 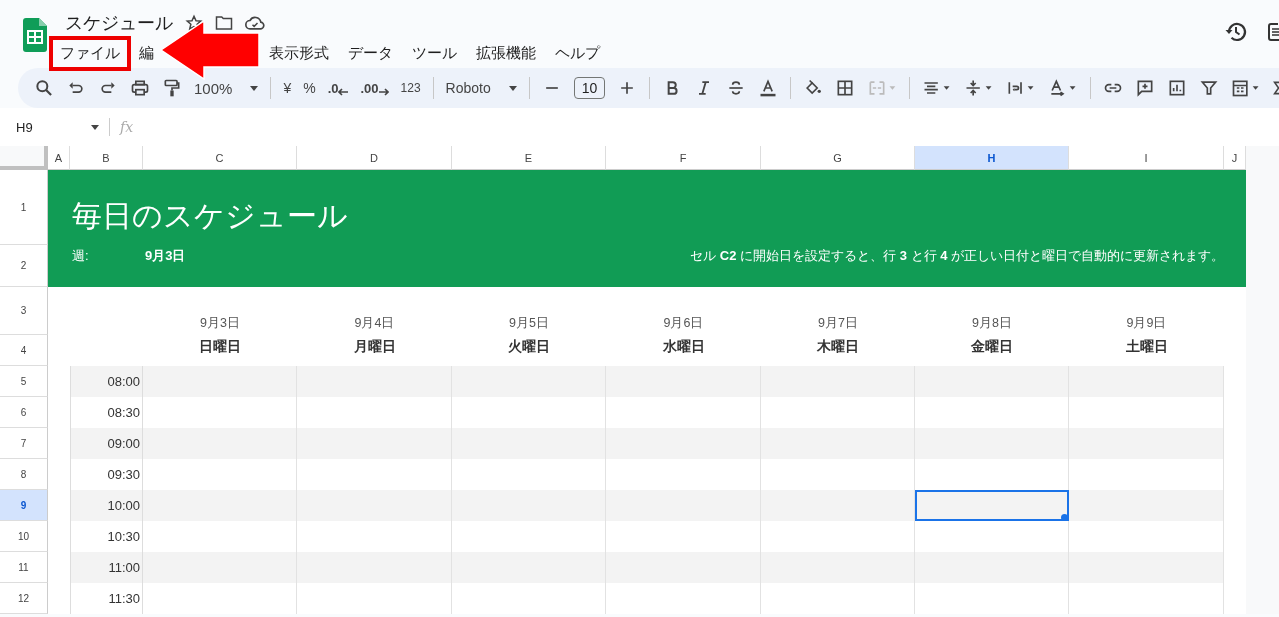 I want to click on menu-item: ツール, so click(x=434, y=53).